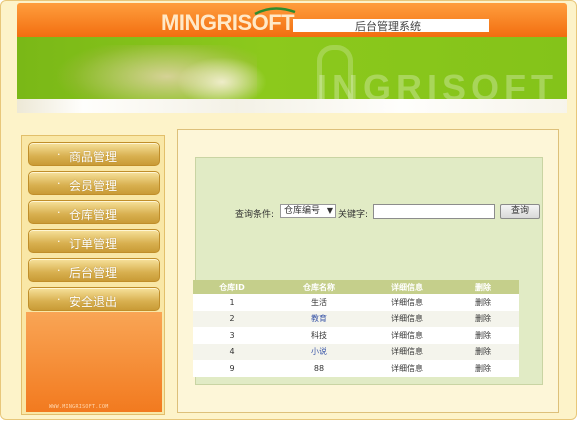  Describe the element at coordinates (93, 244) in the screenshot. I see `sidebar-item-label: 订单管理` at that location.